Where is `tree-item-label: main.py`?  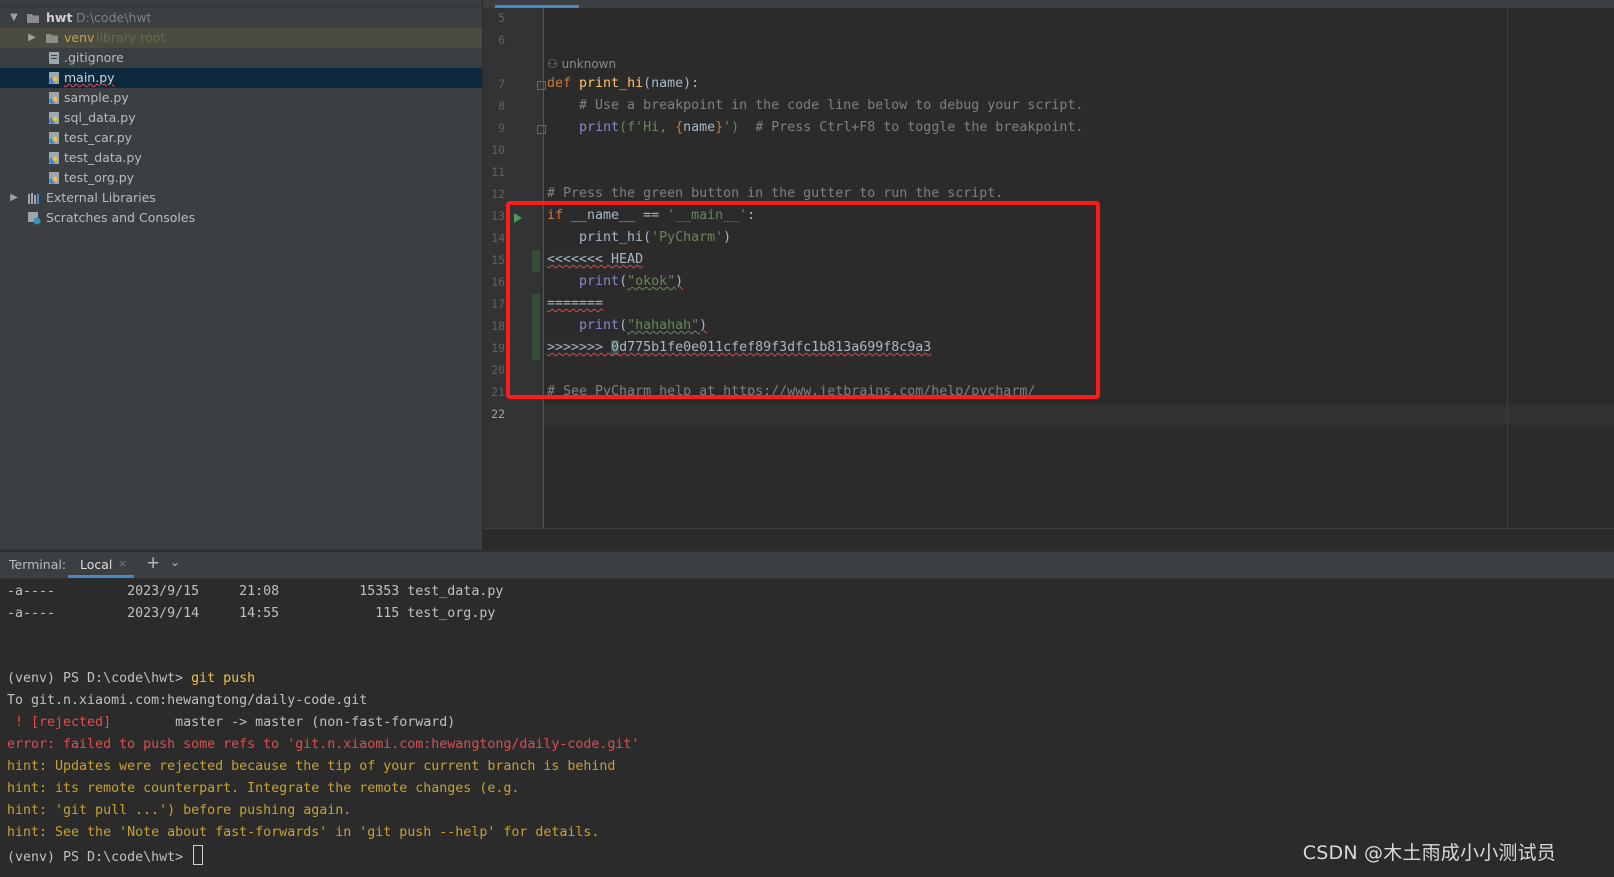
tree-item-label: main.py is located at coordinates (89, 77).